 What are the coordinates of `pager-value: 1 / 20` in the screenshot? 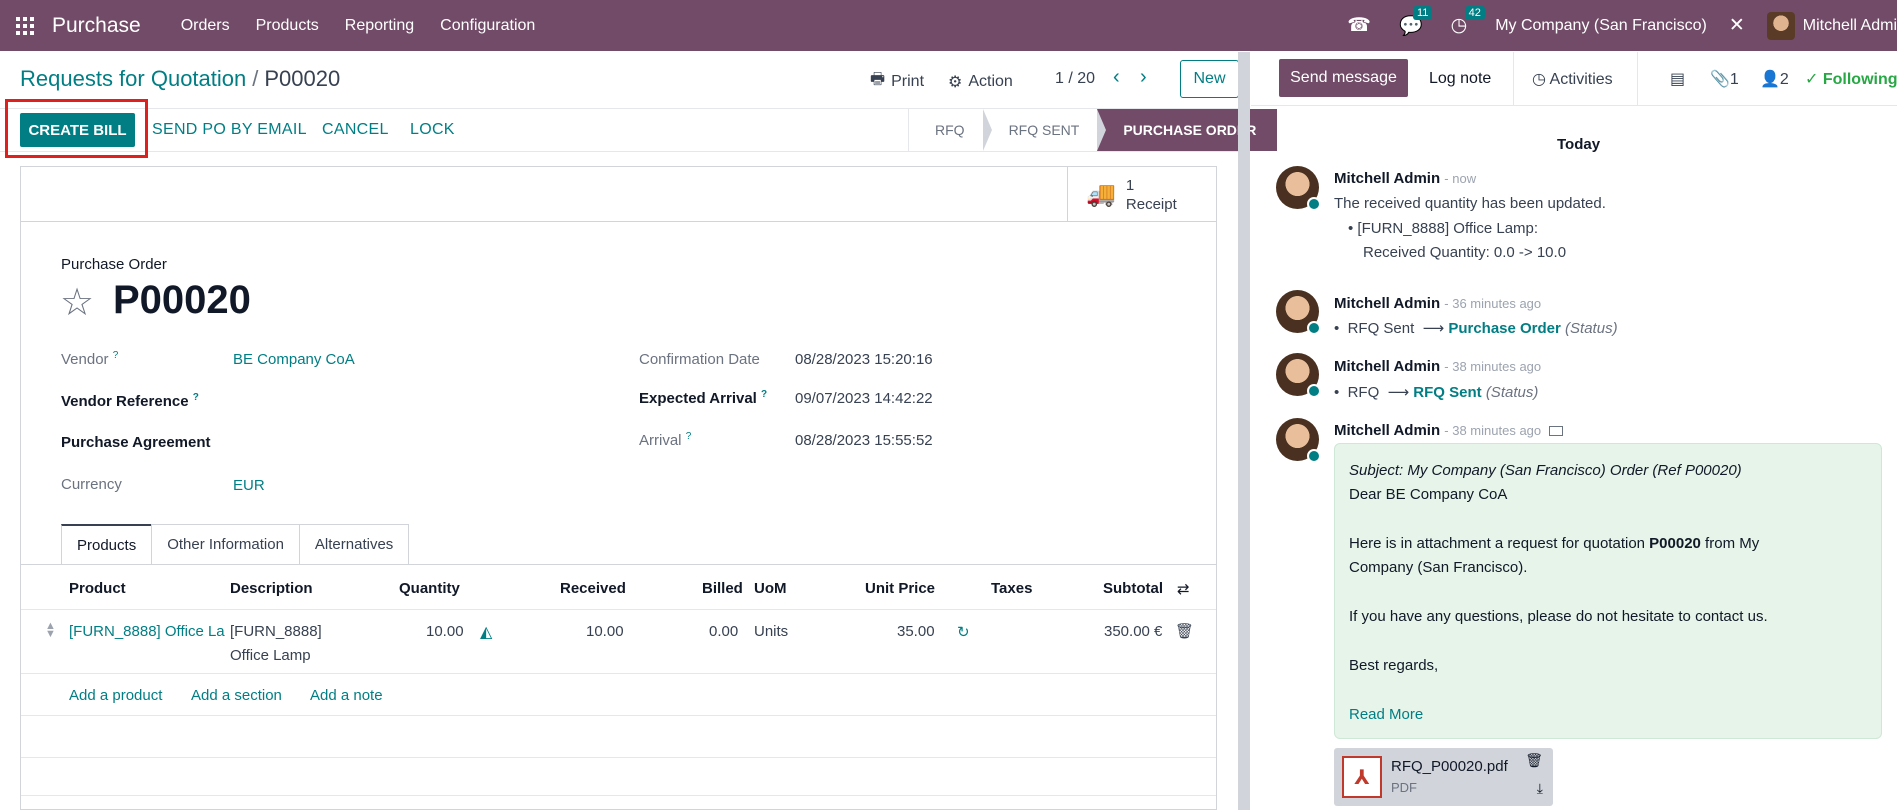 It's located at (1075, 79).